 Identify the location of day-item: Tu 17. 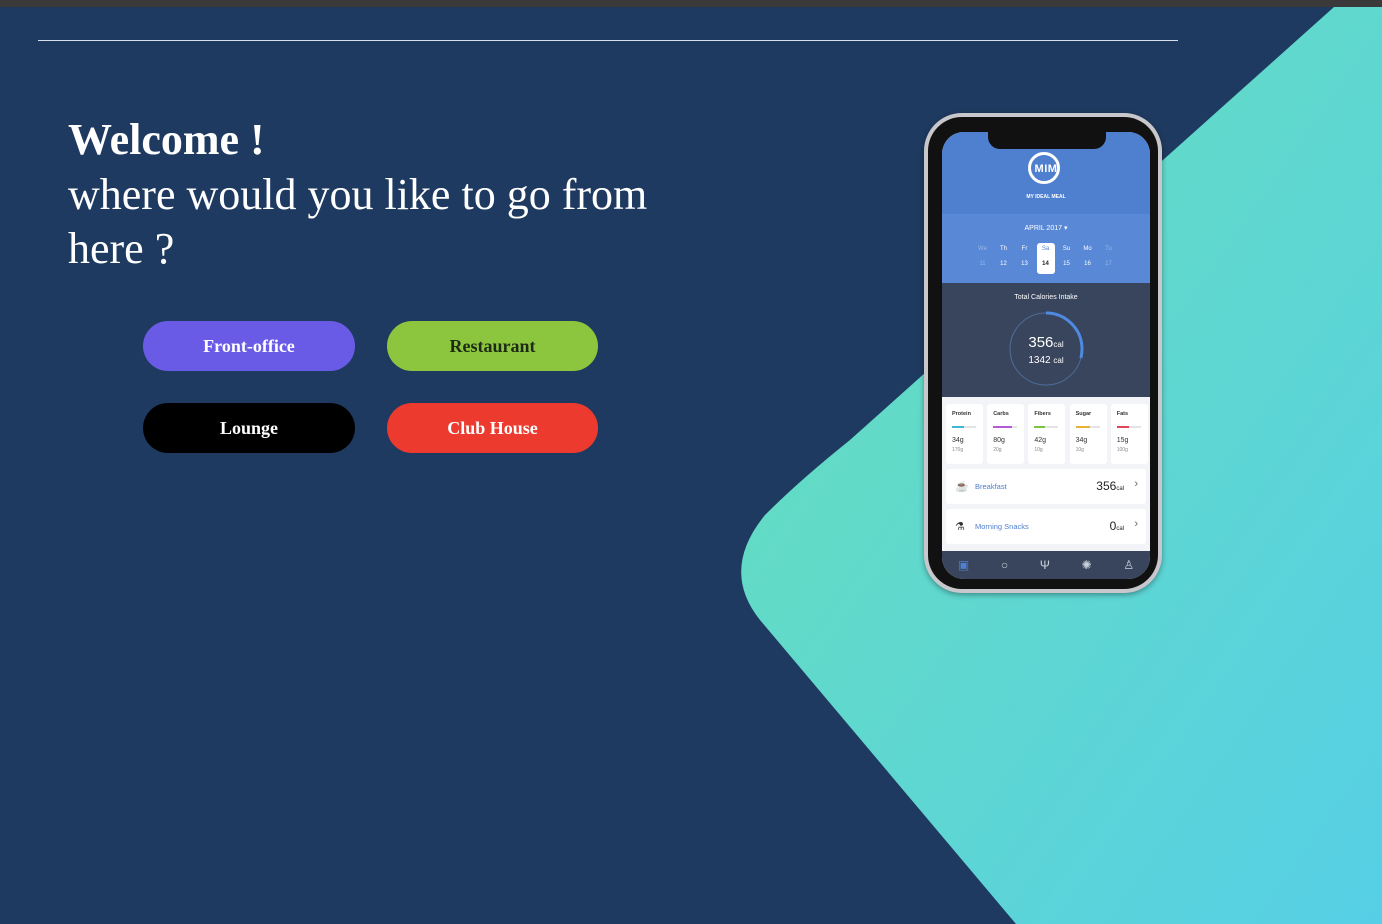
(1108, 256).